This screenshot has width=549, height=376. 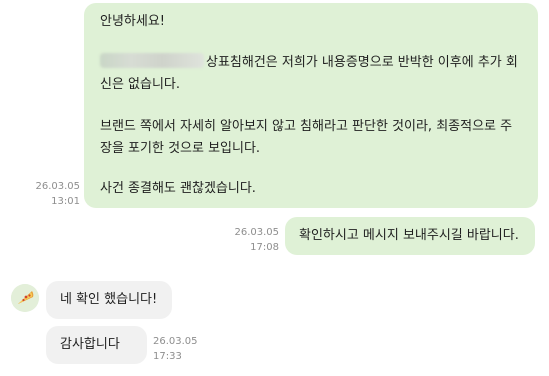 I want to click on pizza-slice-icon, so click(x=25, y=298).